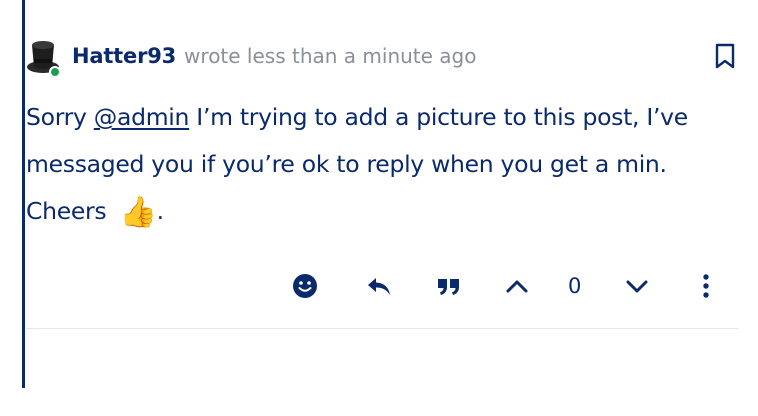 This screenshot has width=758, height=416. I want to click on post-header: Hatter93 wrote less than a minute ago, so click(382, 57).